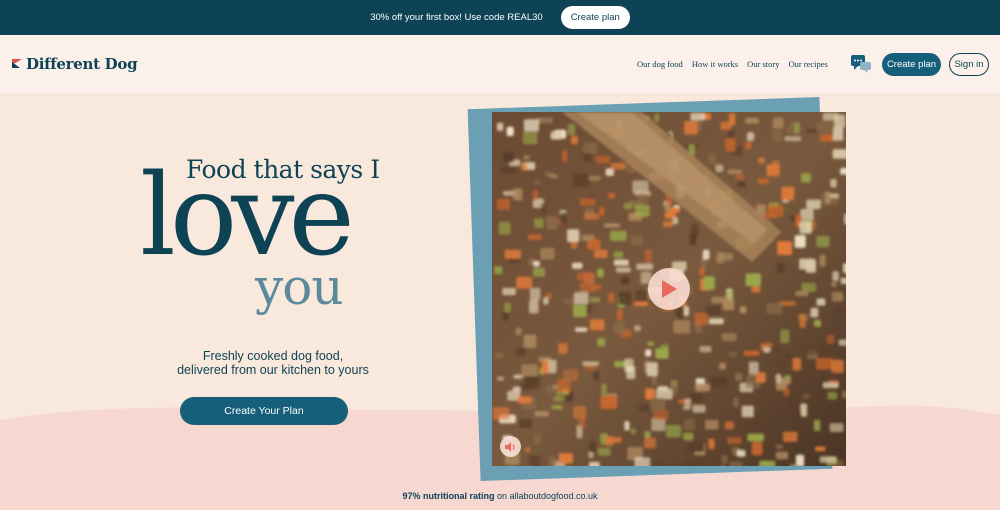 This screenshot has height=510, width=1000. I want to click on play-button, so click(669, 289).